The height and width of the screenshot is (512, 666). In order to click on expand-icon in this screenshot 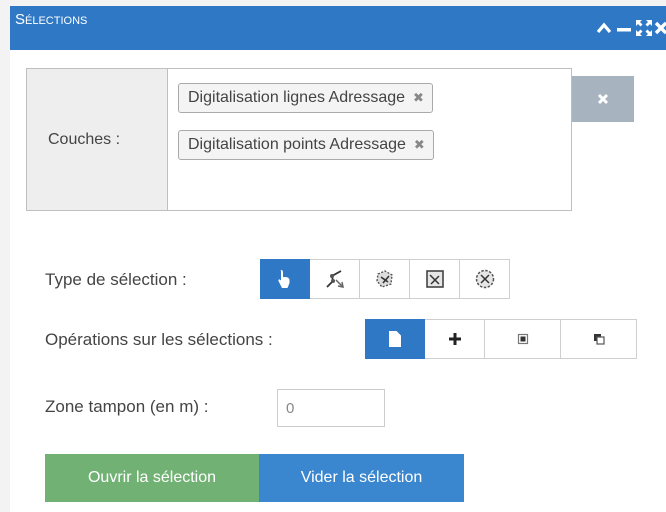, I will do `click(644, 28)`.